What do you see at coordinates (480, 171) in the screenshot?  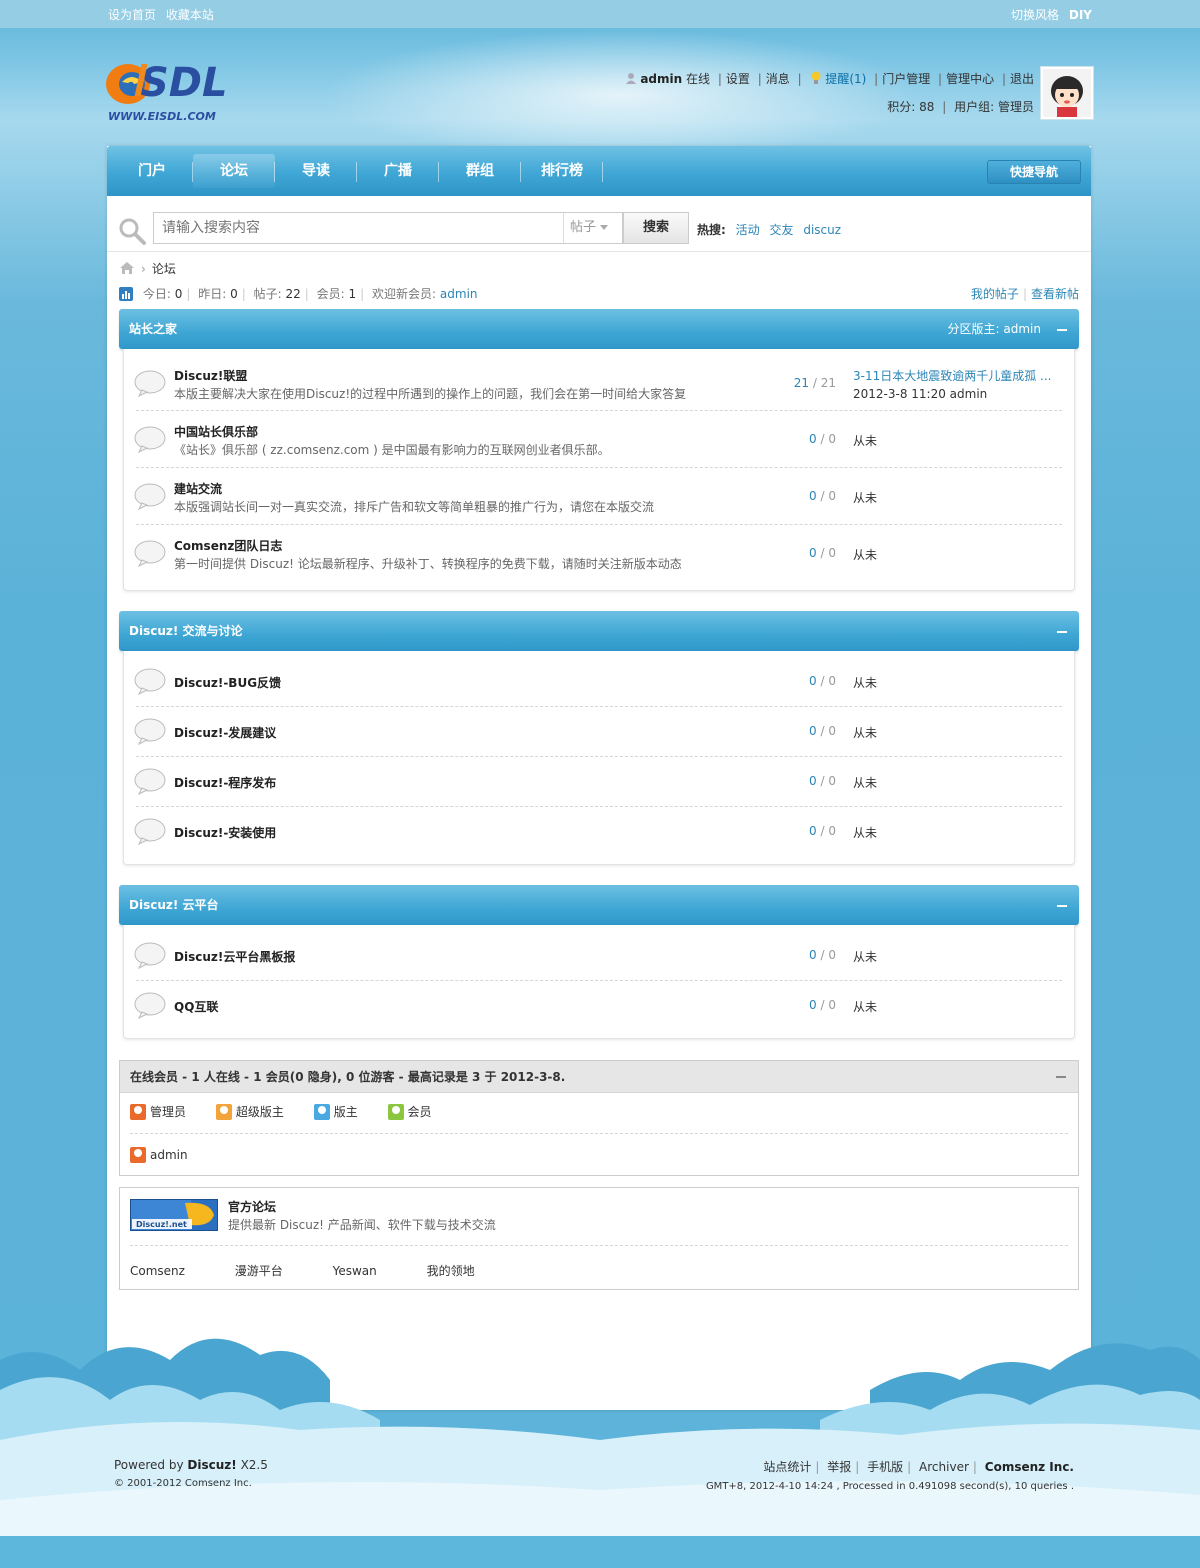 I see `nav-groups: 群组` at bounding box center [480, 171].